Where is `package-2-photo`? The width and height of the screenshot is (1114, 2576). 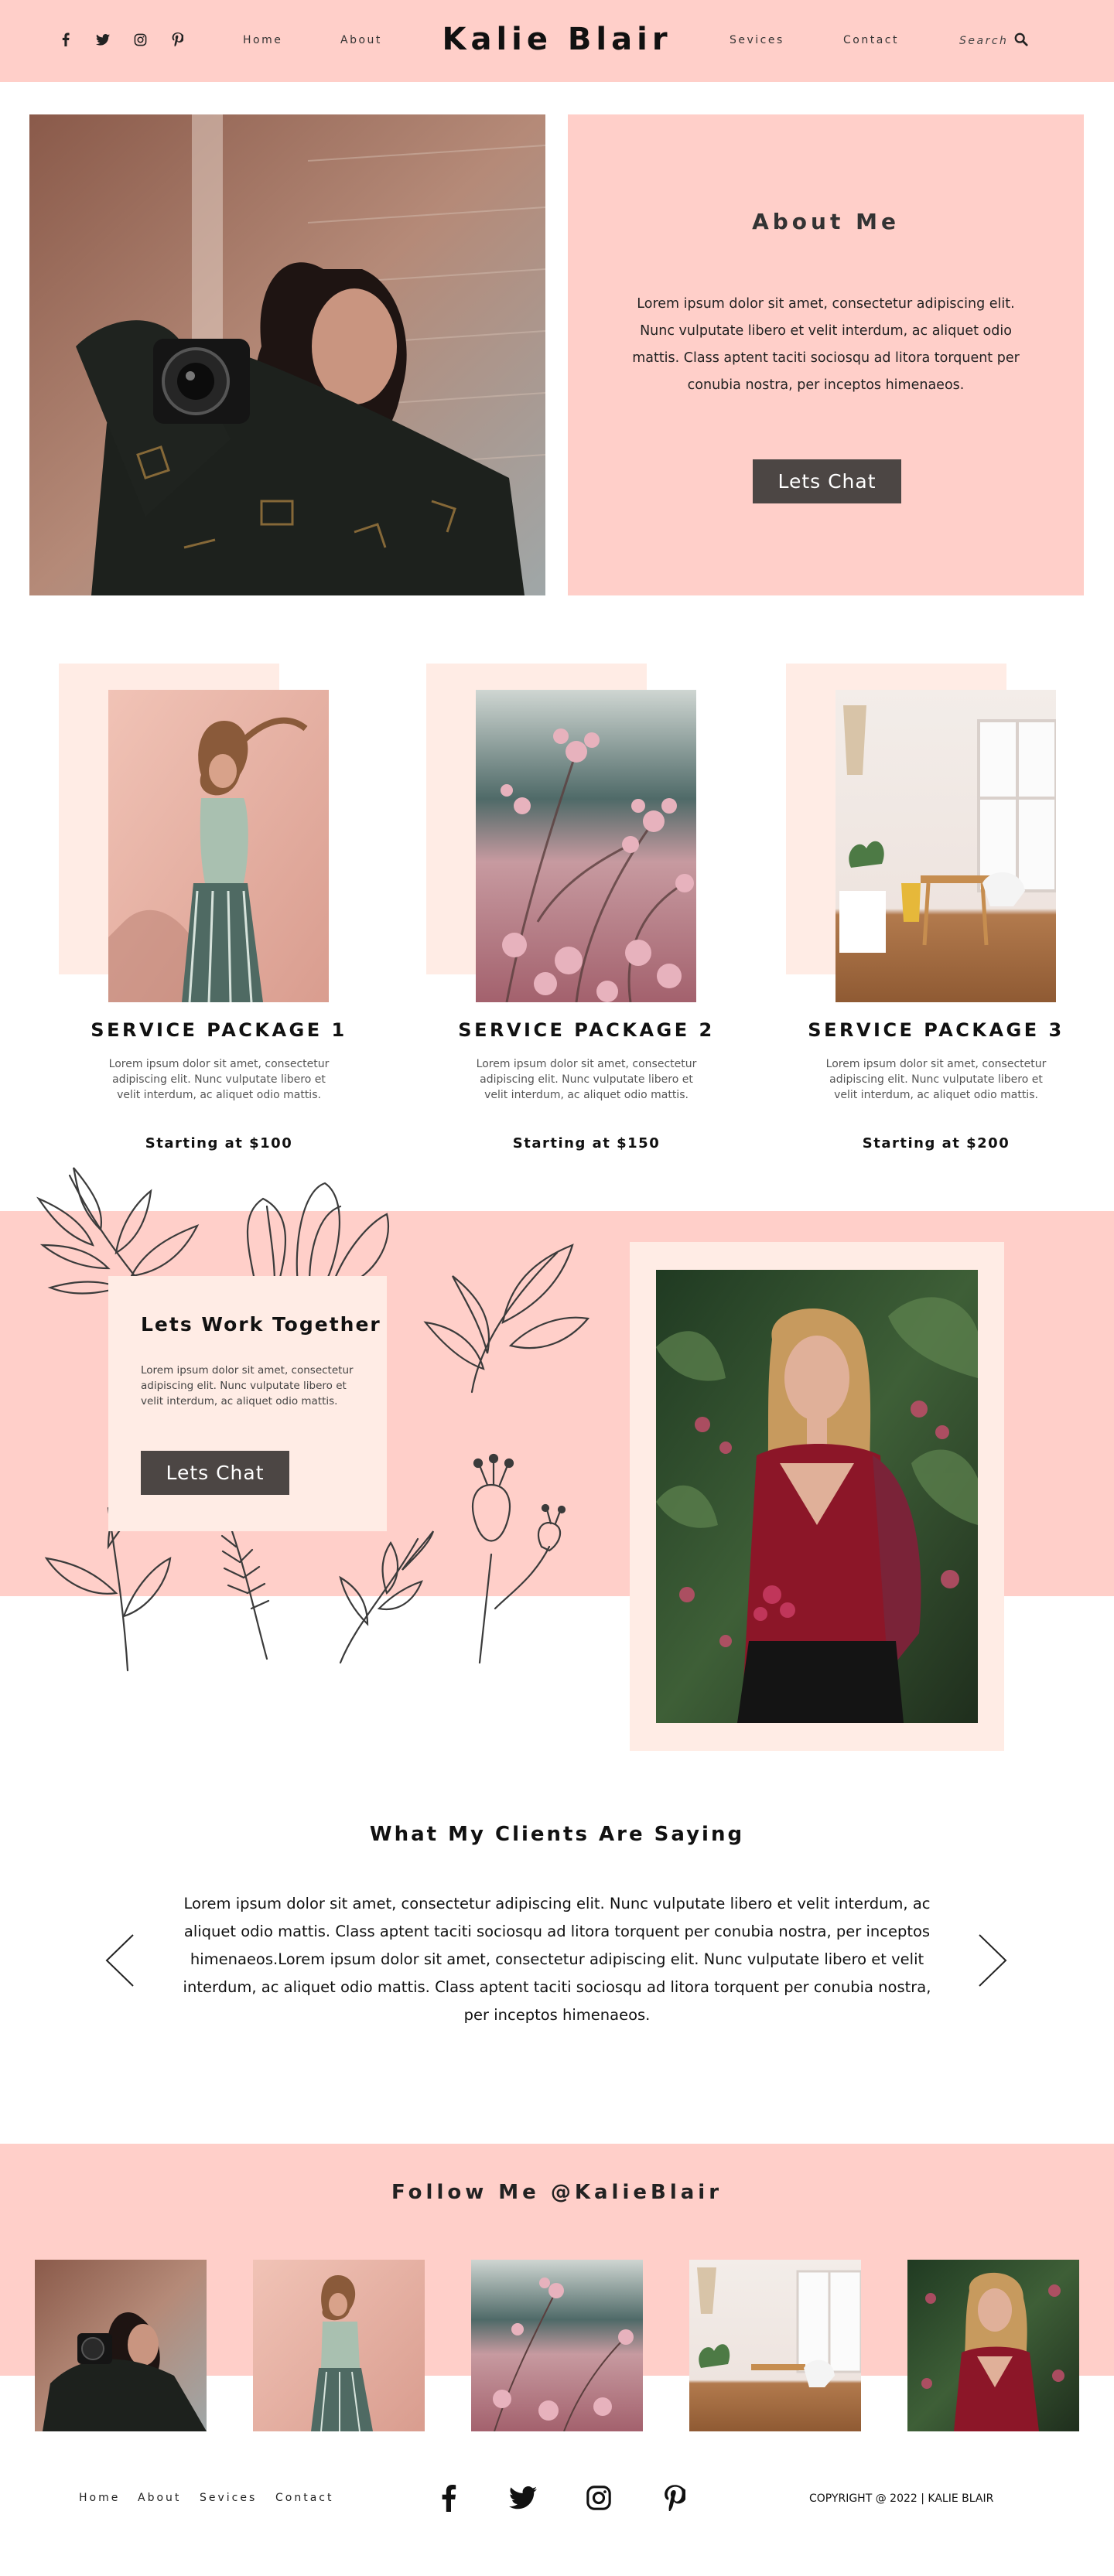
package-2-photo is located at coordinates (586, 846).